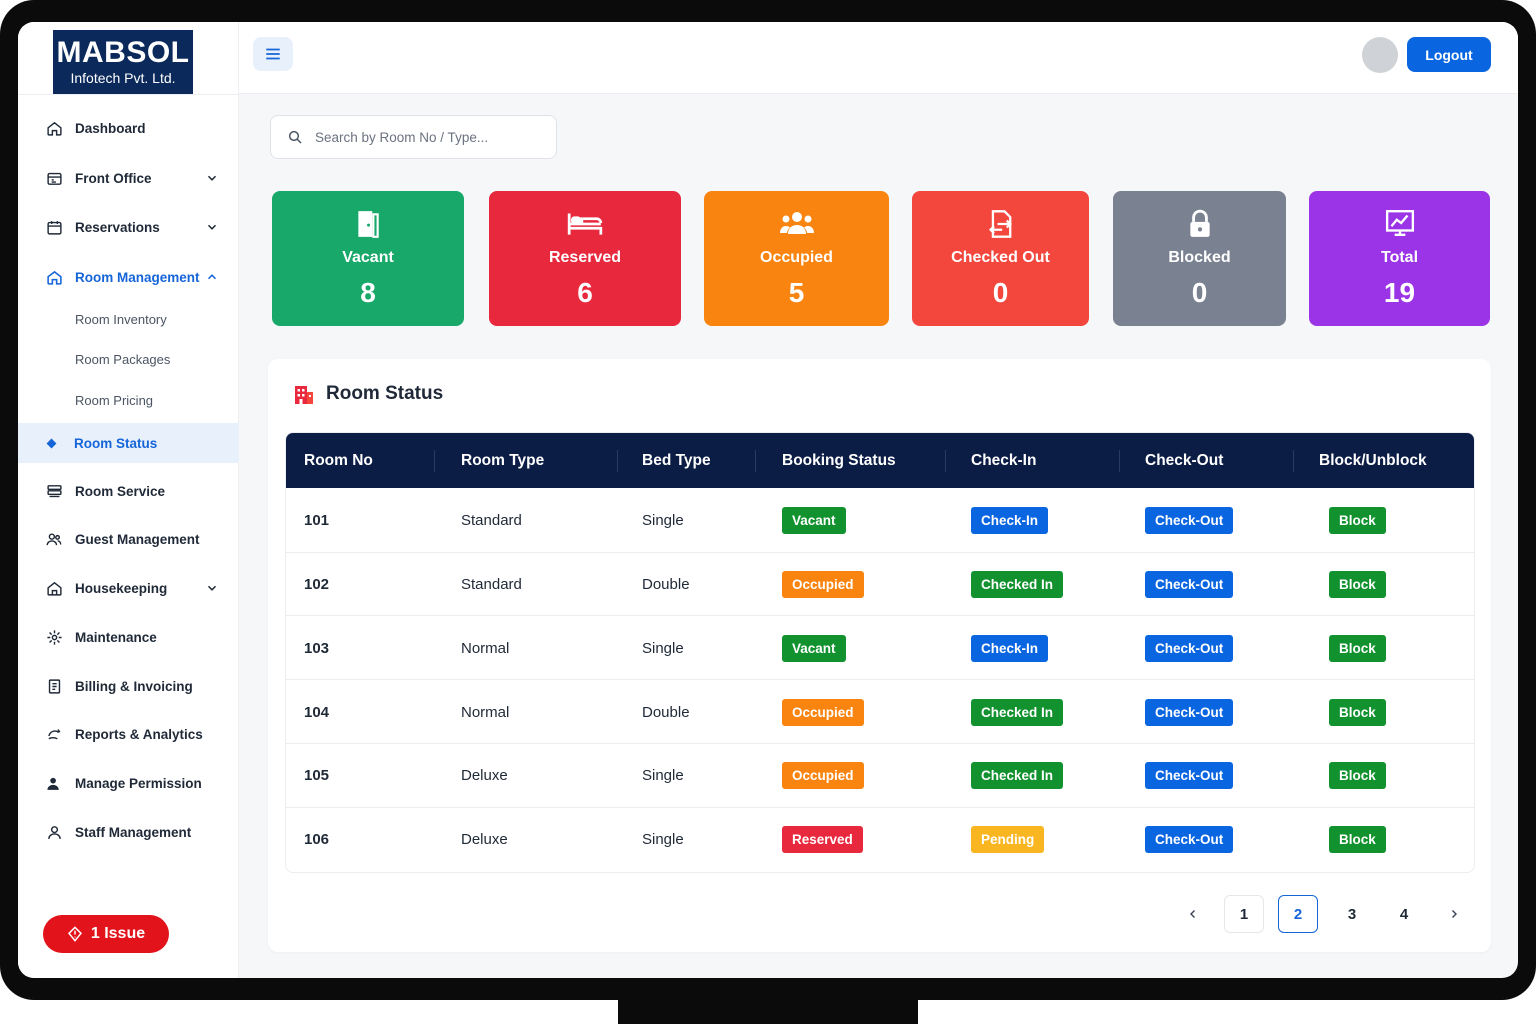  Describe the element at coordinates (137, 277) in the screenshot. I see `sidebar-item-label: Room Management` at that location.